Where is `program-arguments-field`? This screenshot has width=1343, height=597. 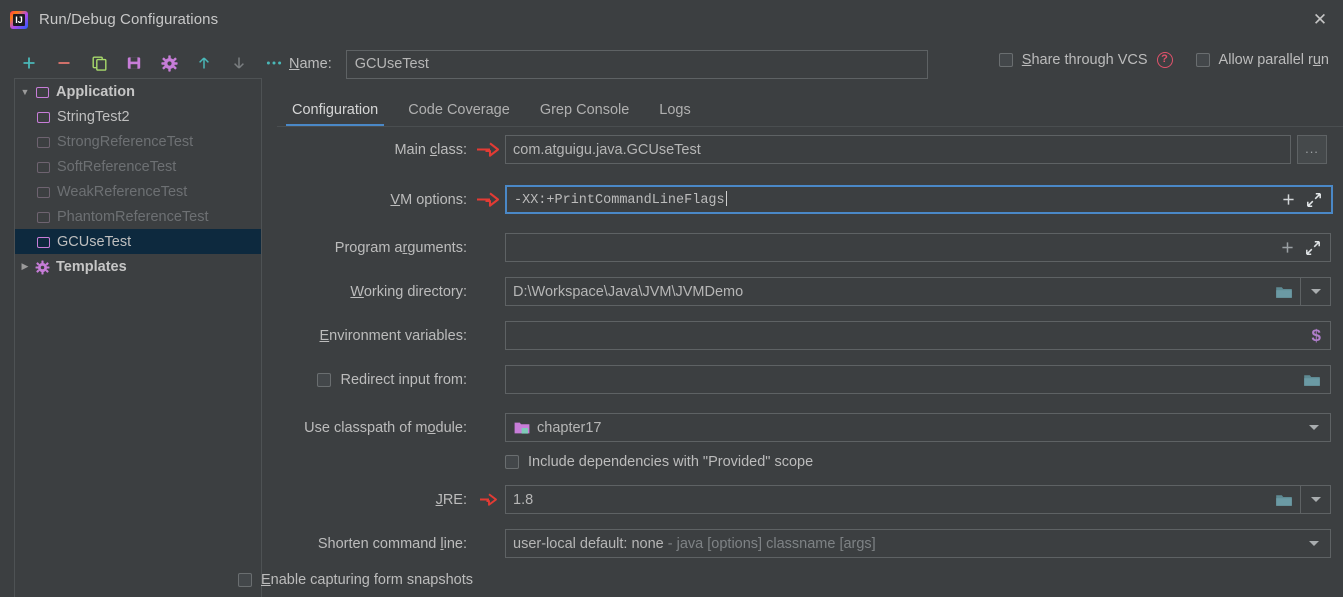 program-arguments-field is located at coordinates (918, 247).